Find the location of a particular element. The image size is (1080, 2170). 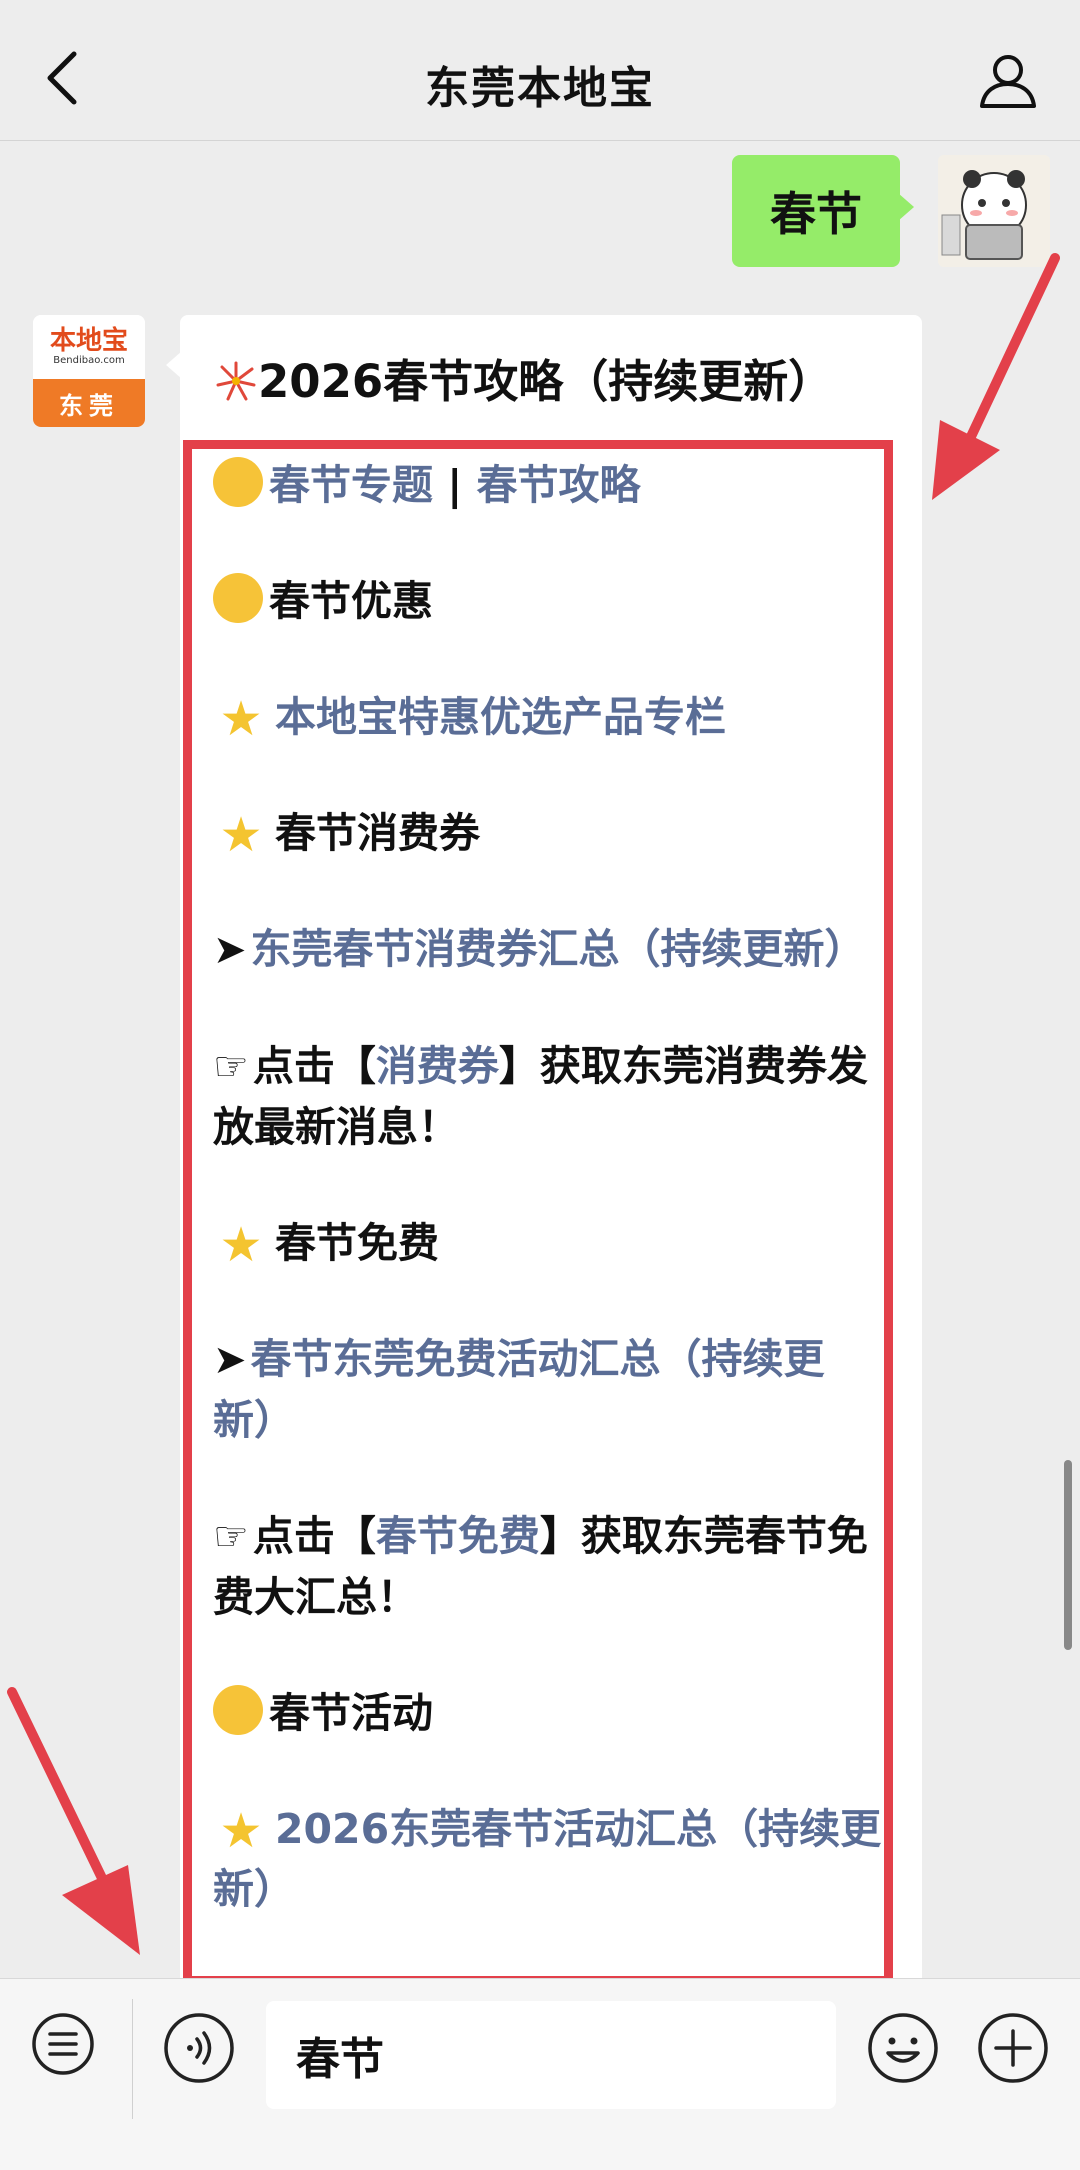

topic-link: 春节专题 is located at coordinates (351, 485).